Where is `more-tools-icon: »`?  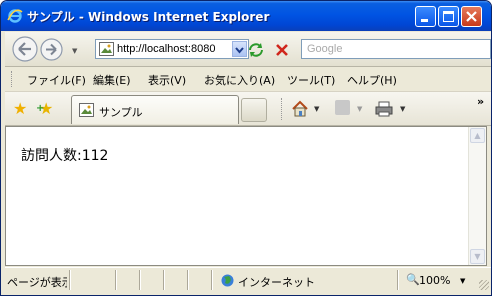 more-tools-icon: » is located at coordinates (480, 101).